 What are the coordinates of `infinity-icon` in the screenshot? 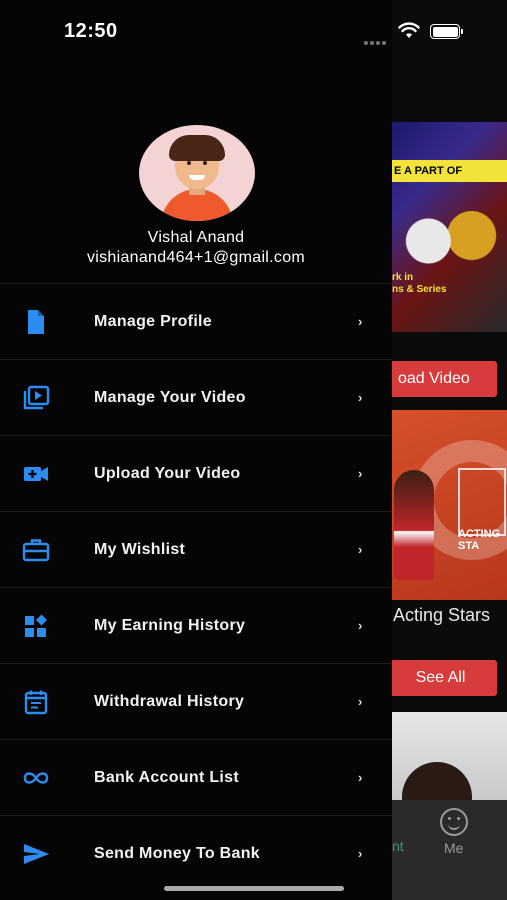 It's located at (36, 778).